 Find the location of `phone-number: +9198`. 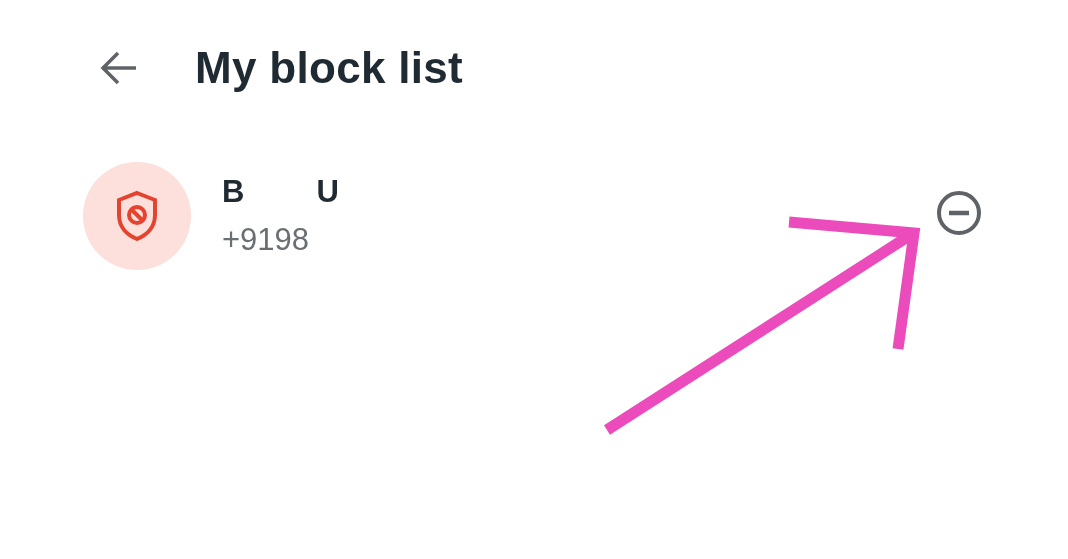

phone-number: +9198 is located at coordinates (266, 240).